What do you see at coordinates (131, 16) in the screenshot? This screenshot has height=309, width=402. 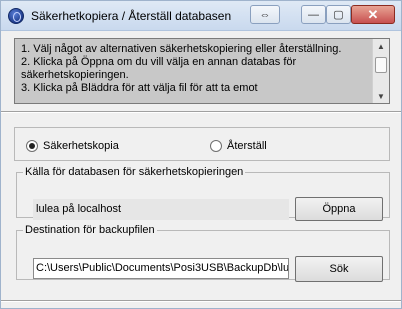 I see `window-title: Säkerhetkopiera / Återställ databasen` at bounding box center [131, 16].